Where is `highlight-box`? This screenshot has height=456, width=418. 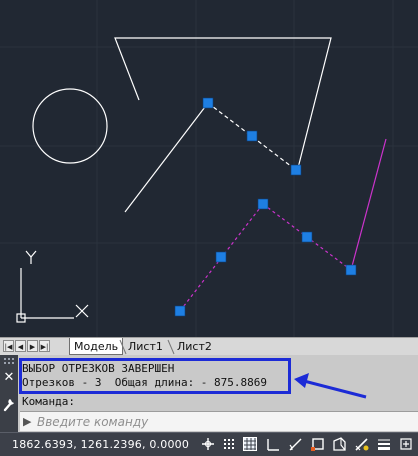 highlight-box is located at coordinates (155, 376).